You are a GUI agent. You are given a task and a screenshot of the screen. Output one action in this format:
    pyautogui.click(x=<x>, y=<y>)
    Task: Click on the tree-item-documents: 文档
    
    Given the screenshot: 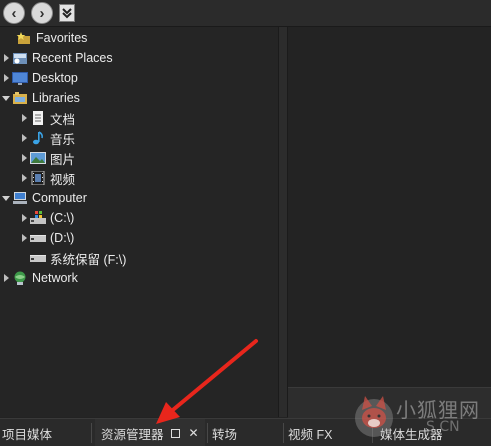 What is the action you would take?
    pyautogui.click(x=46, y=118)
    